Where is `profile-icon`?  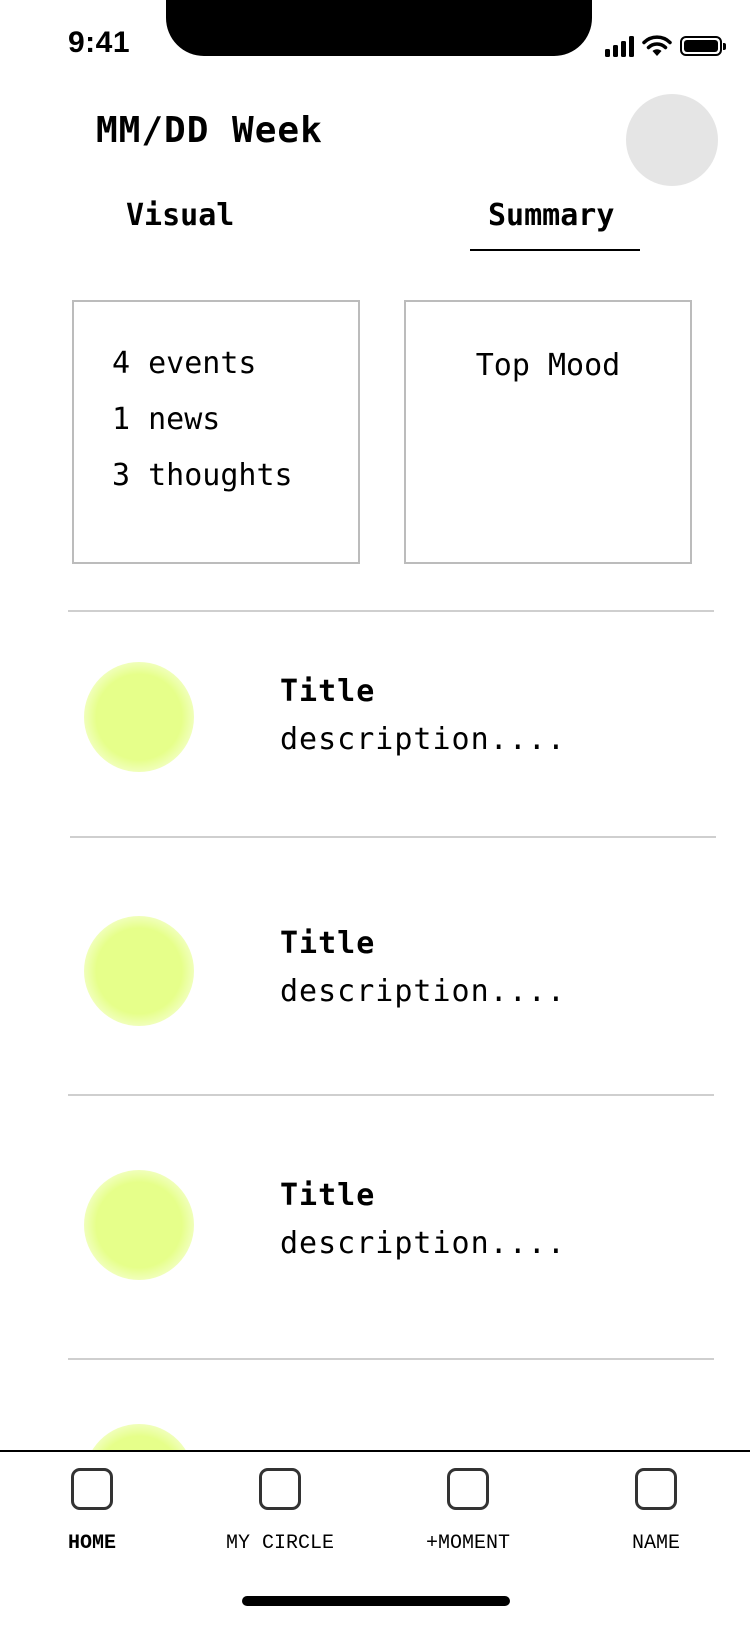
profile-icon is located at coordinates (656, 1489).